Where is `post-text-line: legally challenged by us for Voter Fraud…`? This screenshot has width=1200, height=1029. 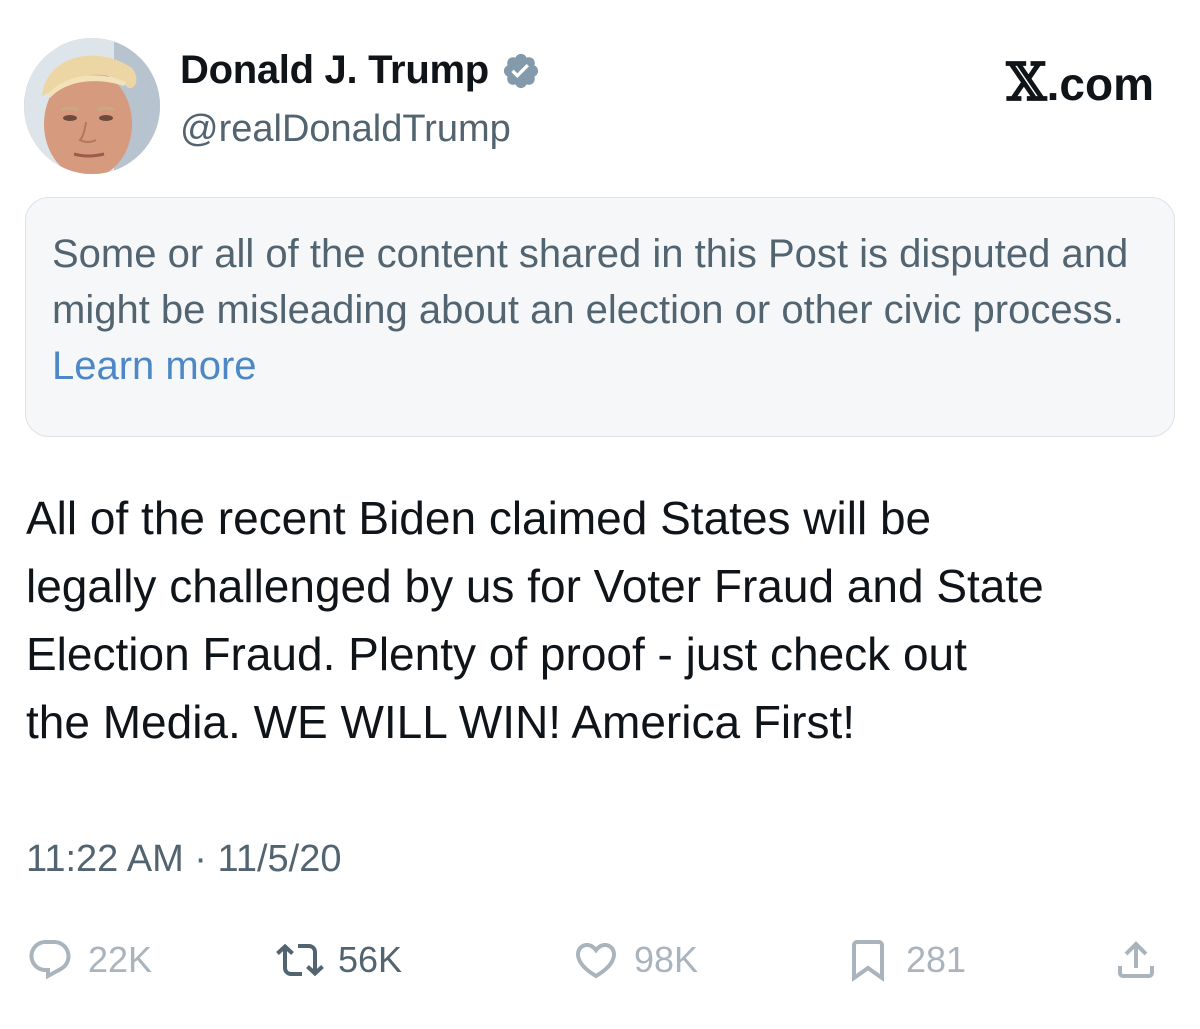
post-text-line: legally challenged by us for Voter Fraud… is located at coordinates (535, 586).